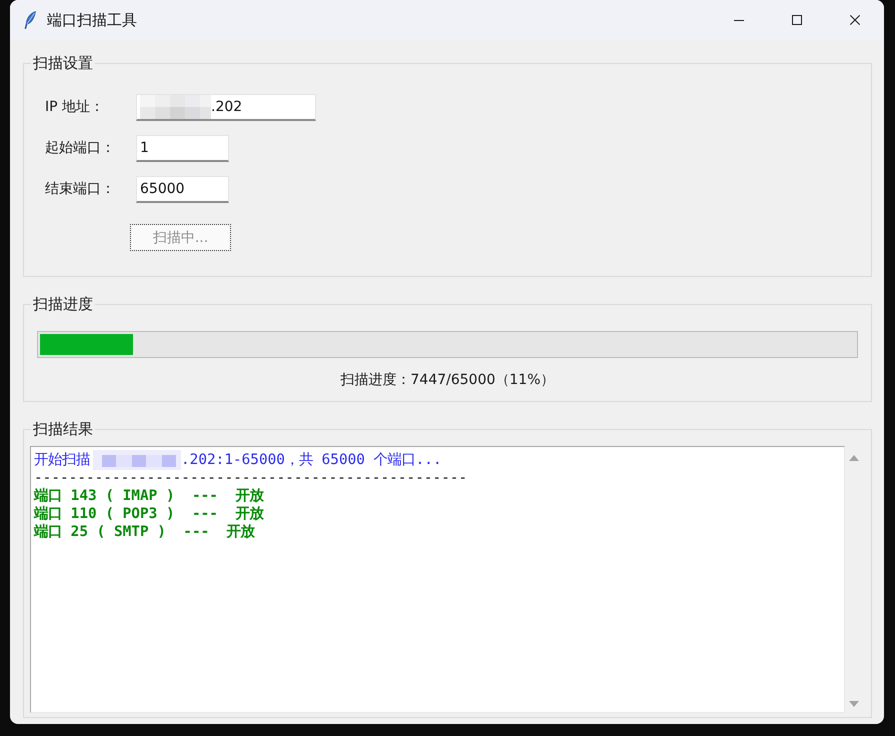 This screenshot has height=736, width=895. What do you see at coordinates (80, 148) in the screenshot?
I see `field-label: 起始端口：` at bounding box center [80, 148].